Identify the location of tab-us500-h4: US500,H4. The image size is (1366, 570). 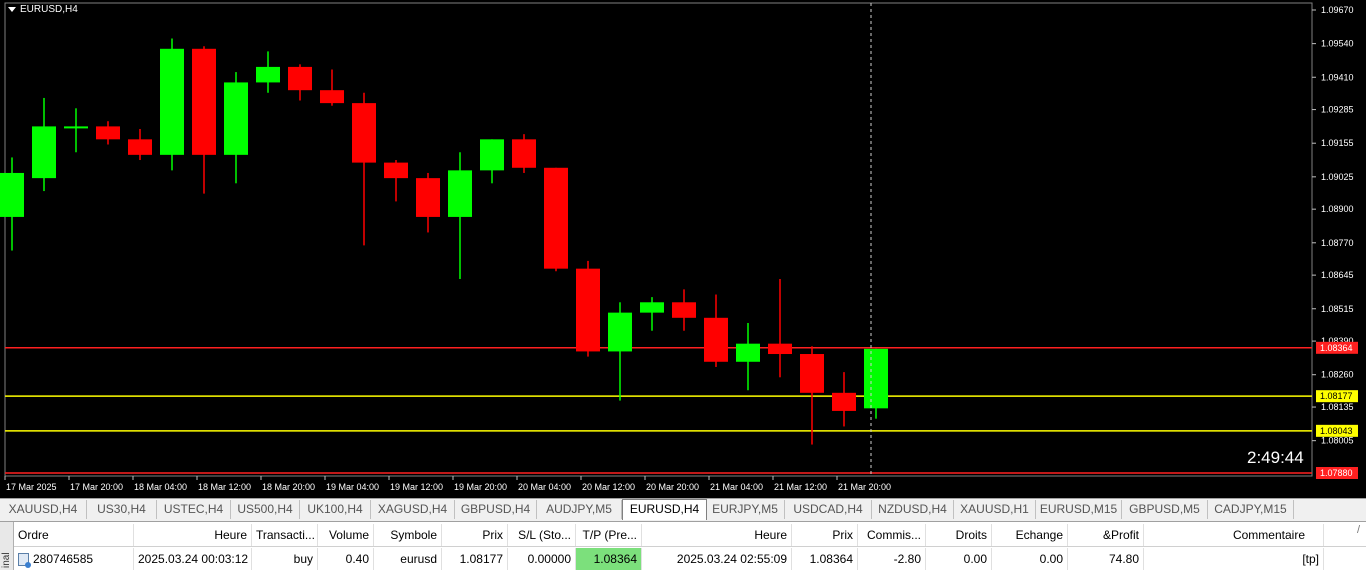
(265, 509).